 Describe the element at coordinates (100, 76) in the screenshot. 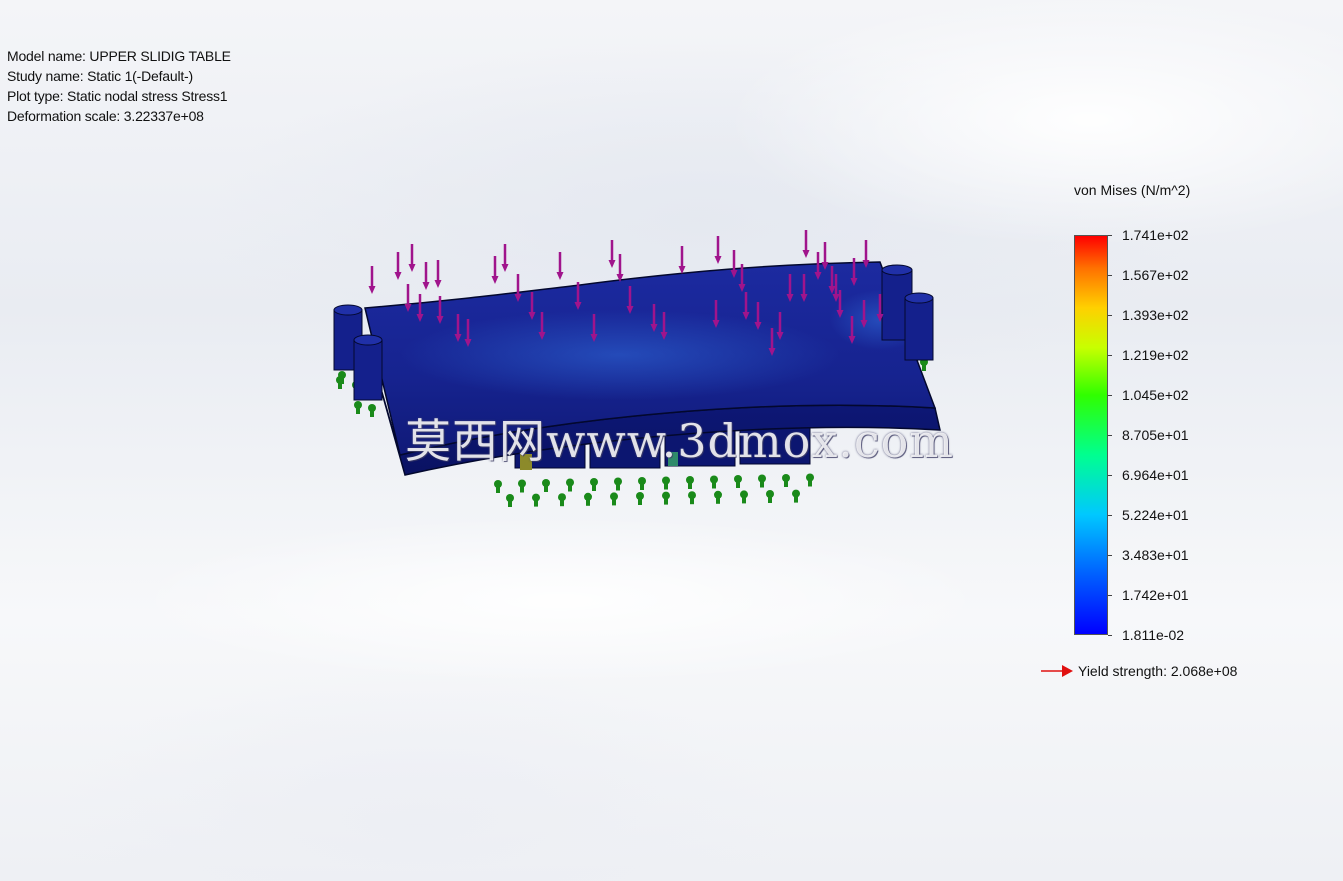

I see `study-name-label: Study name: Static 1(-Default-)` at that location.